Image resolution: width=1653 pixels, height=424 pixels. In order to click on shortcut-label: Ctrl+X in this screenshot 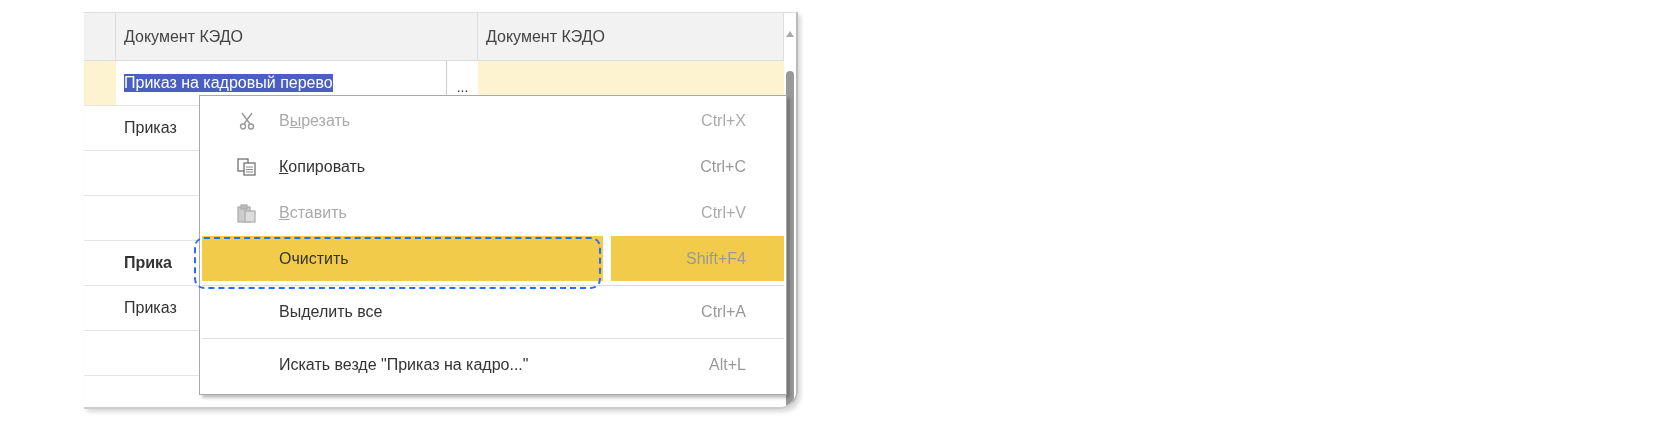, I will do `click(723, 121)`.